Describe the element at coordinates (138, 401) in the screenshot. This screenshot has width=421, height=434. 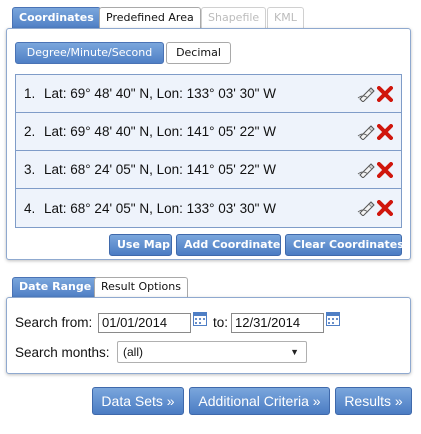
I see `data-sets-button: Data Sets »` at that location.